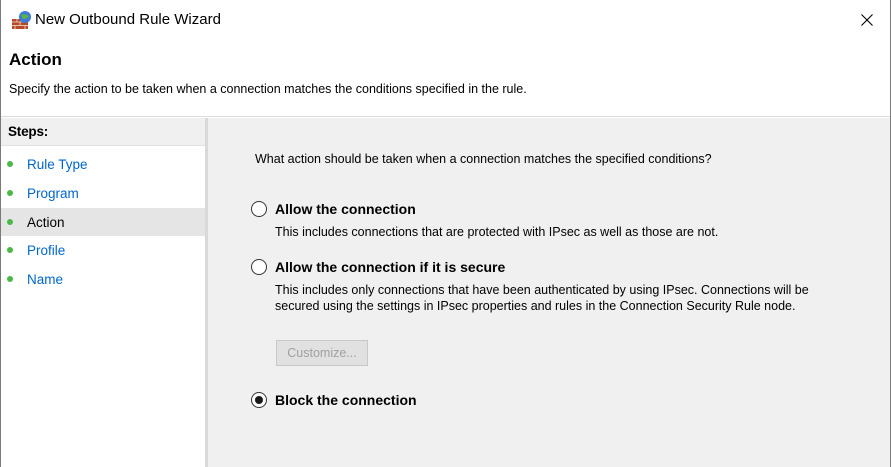  I want to click on allow-connection-option: Allow the connection, so click(333, 209).